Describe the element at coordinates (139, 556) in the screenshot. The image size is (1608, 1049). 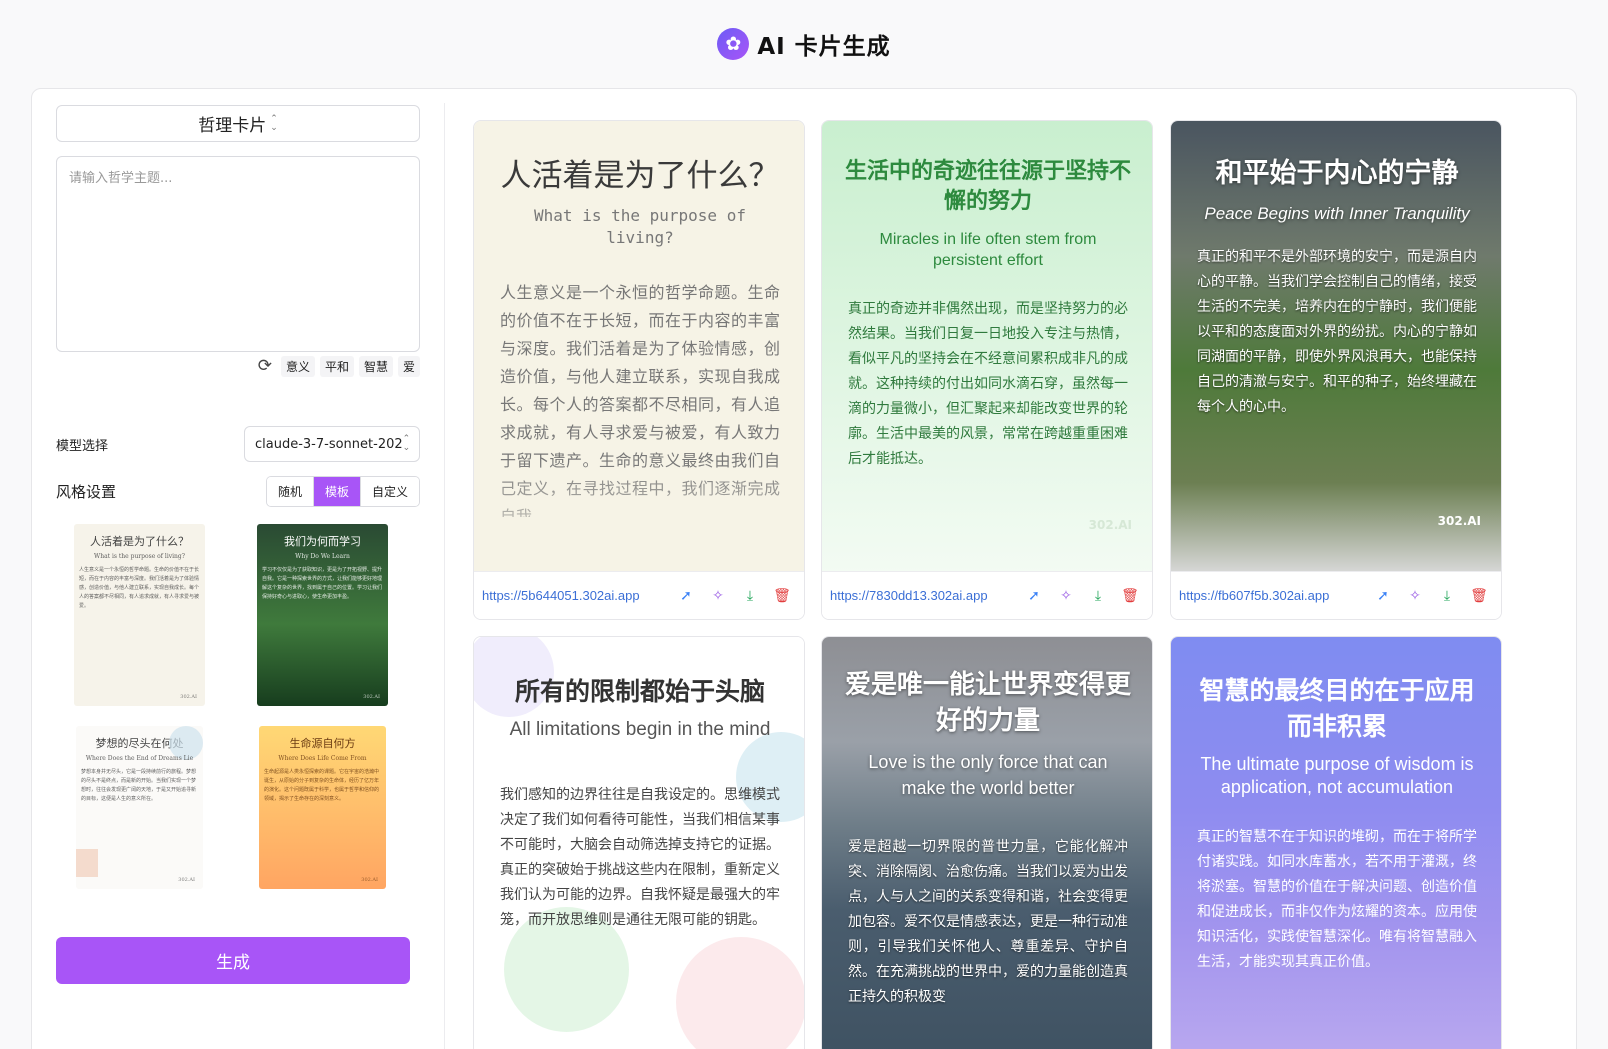
I see `template-subtitle: What is the purpose of living?` at that location.